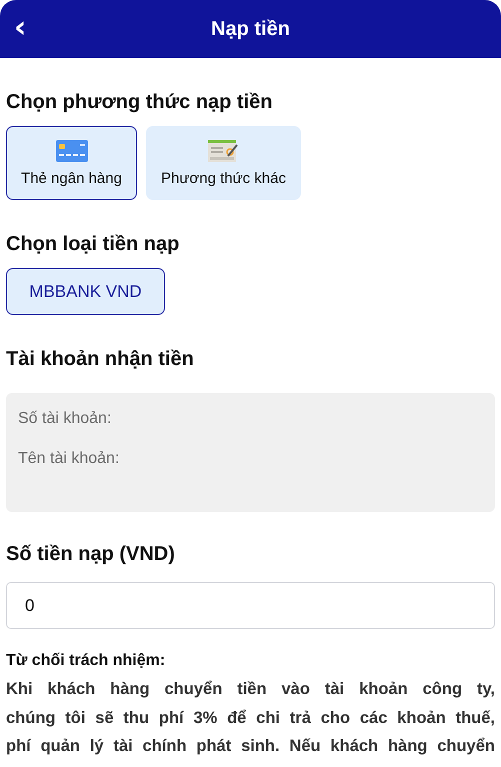  I want to click on disclaimer-text: phí quản lý tài chính phát sinh. Nếu khách hàng chuyển, so click(250, 746).